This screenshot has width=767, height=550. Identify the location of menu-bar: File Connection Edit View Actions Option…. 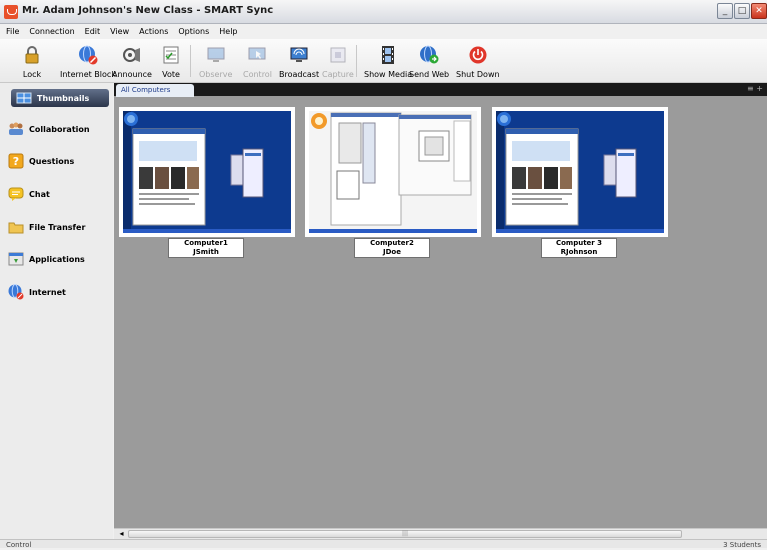
(383, 31).